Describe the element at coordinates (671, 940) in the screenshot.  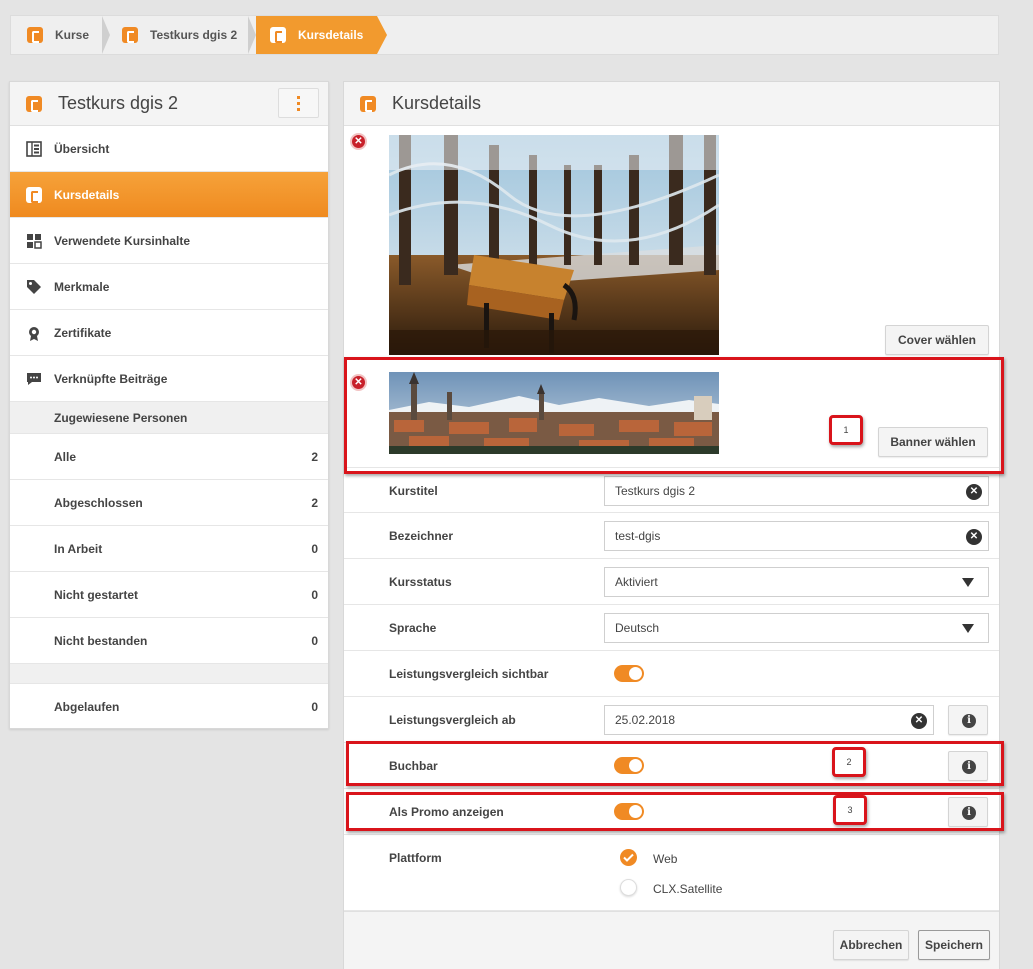
I see `panel-footer: Abbrechen Speichern` at that location.